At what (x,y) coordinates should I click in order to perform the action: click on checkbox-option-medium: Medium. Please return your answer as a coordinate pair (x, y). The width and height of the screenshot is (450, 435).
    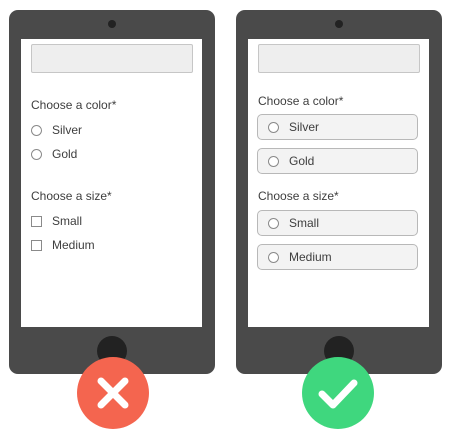
    Looking at the image, I should click on (63, 245).